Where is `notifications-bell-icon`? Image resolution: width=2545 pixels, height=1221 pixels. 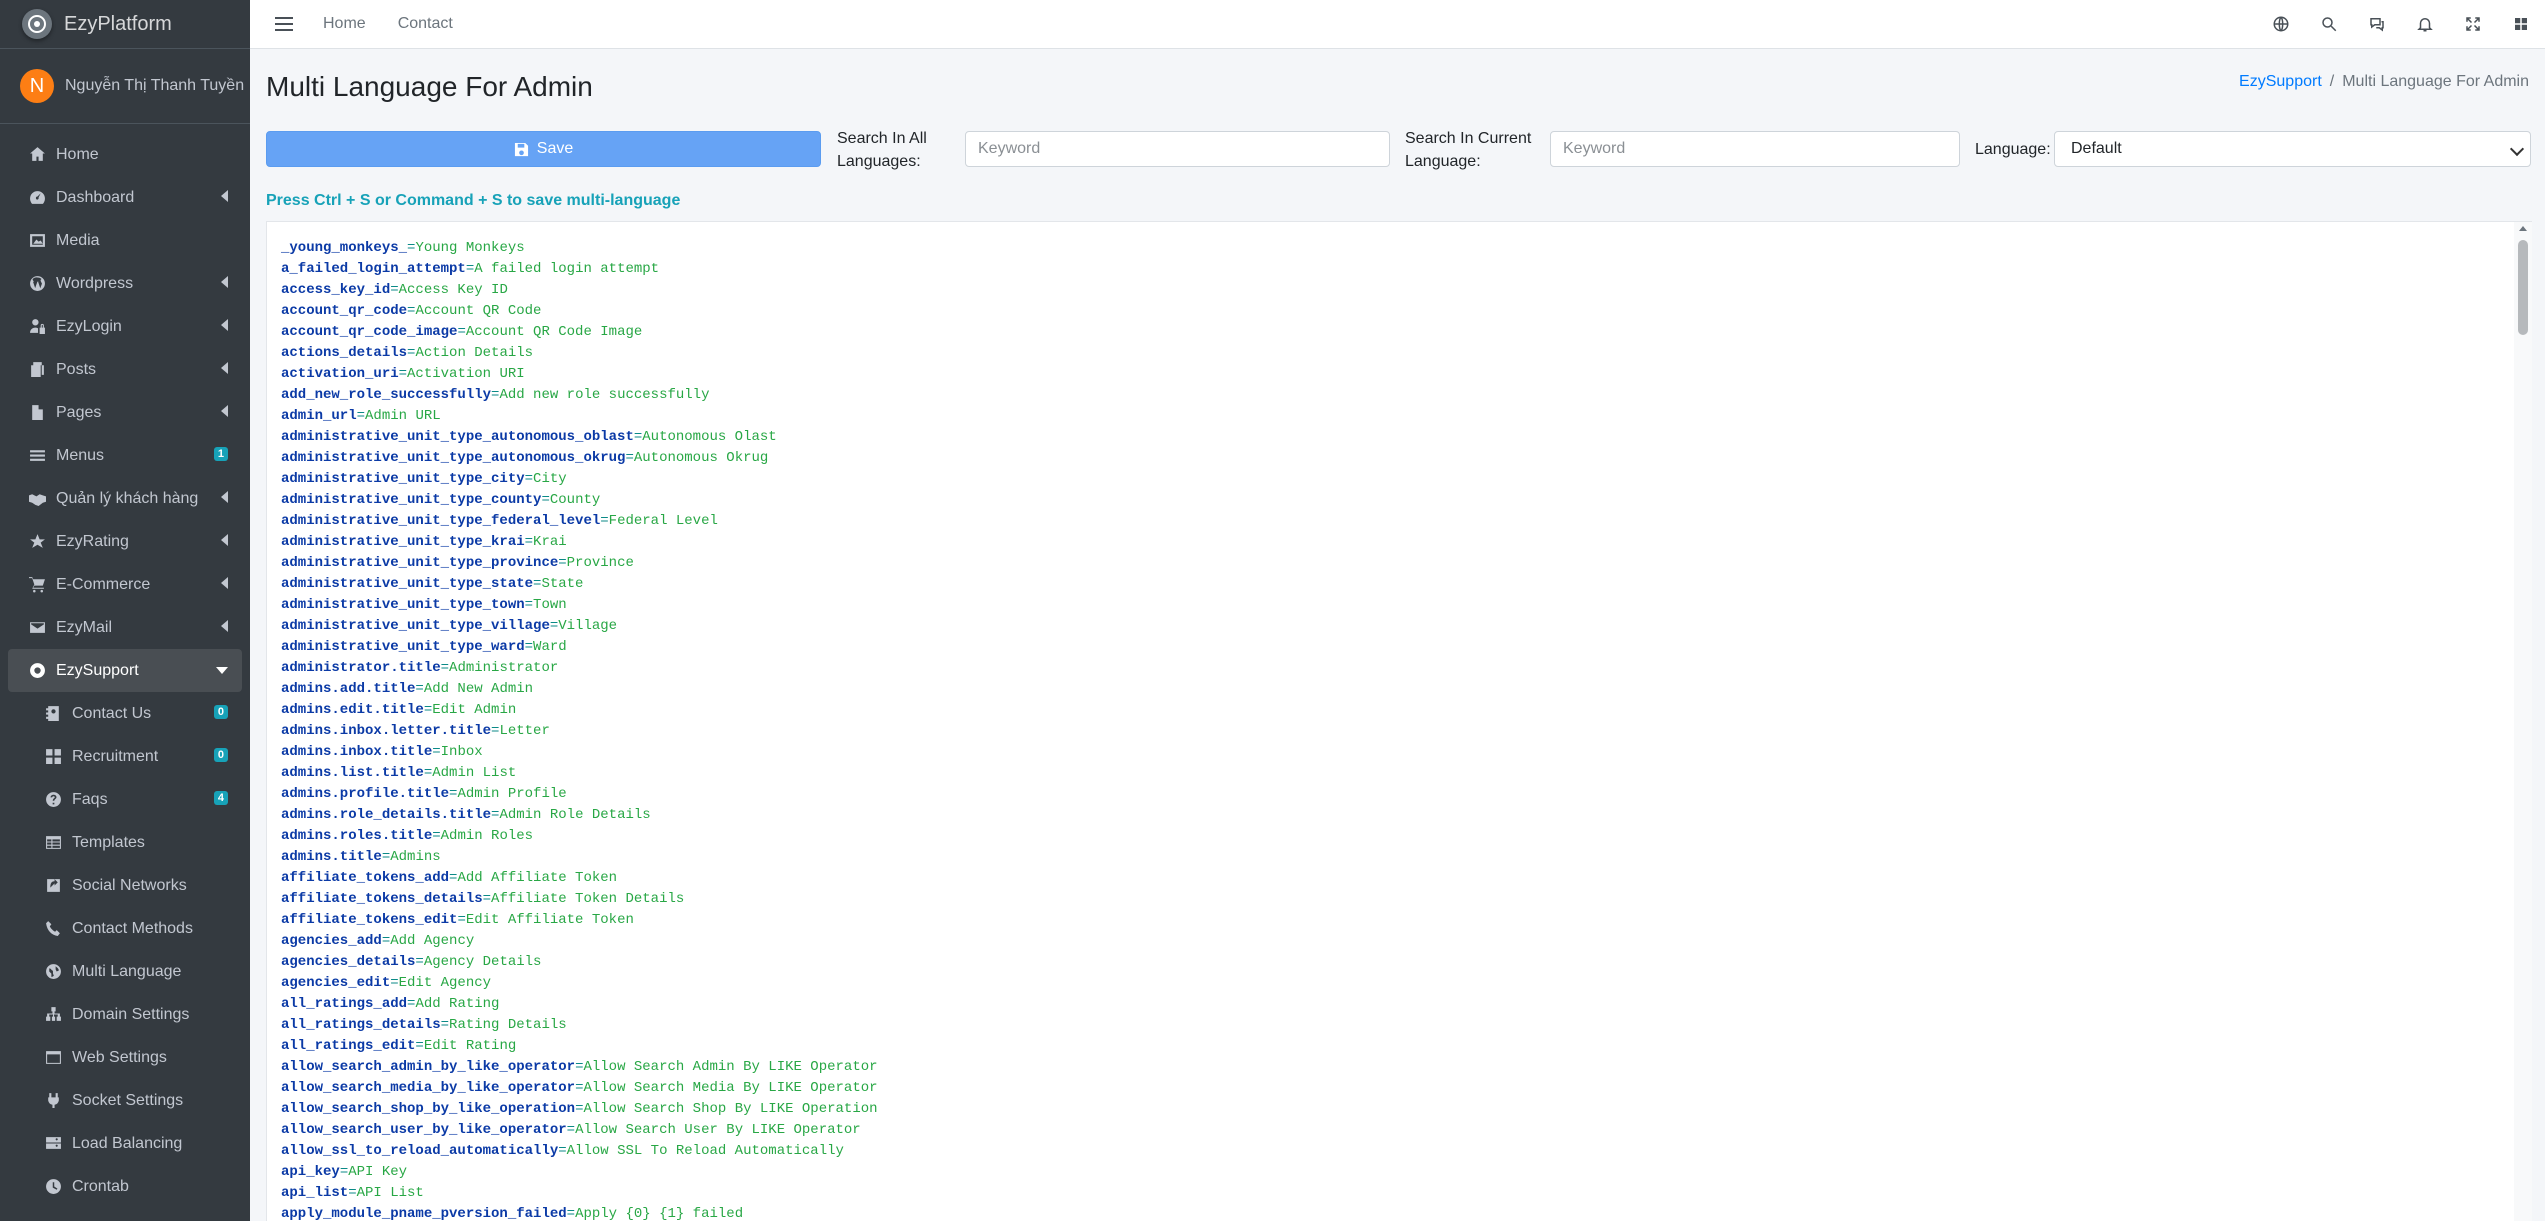 notifications-bell-icon is located at coordinates (2425, 24).